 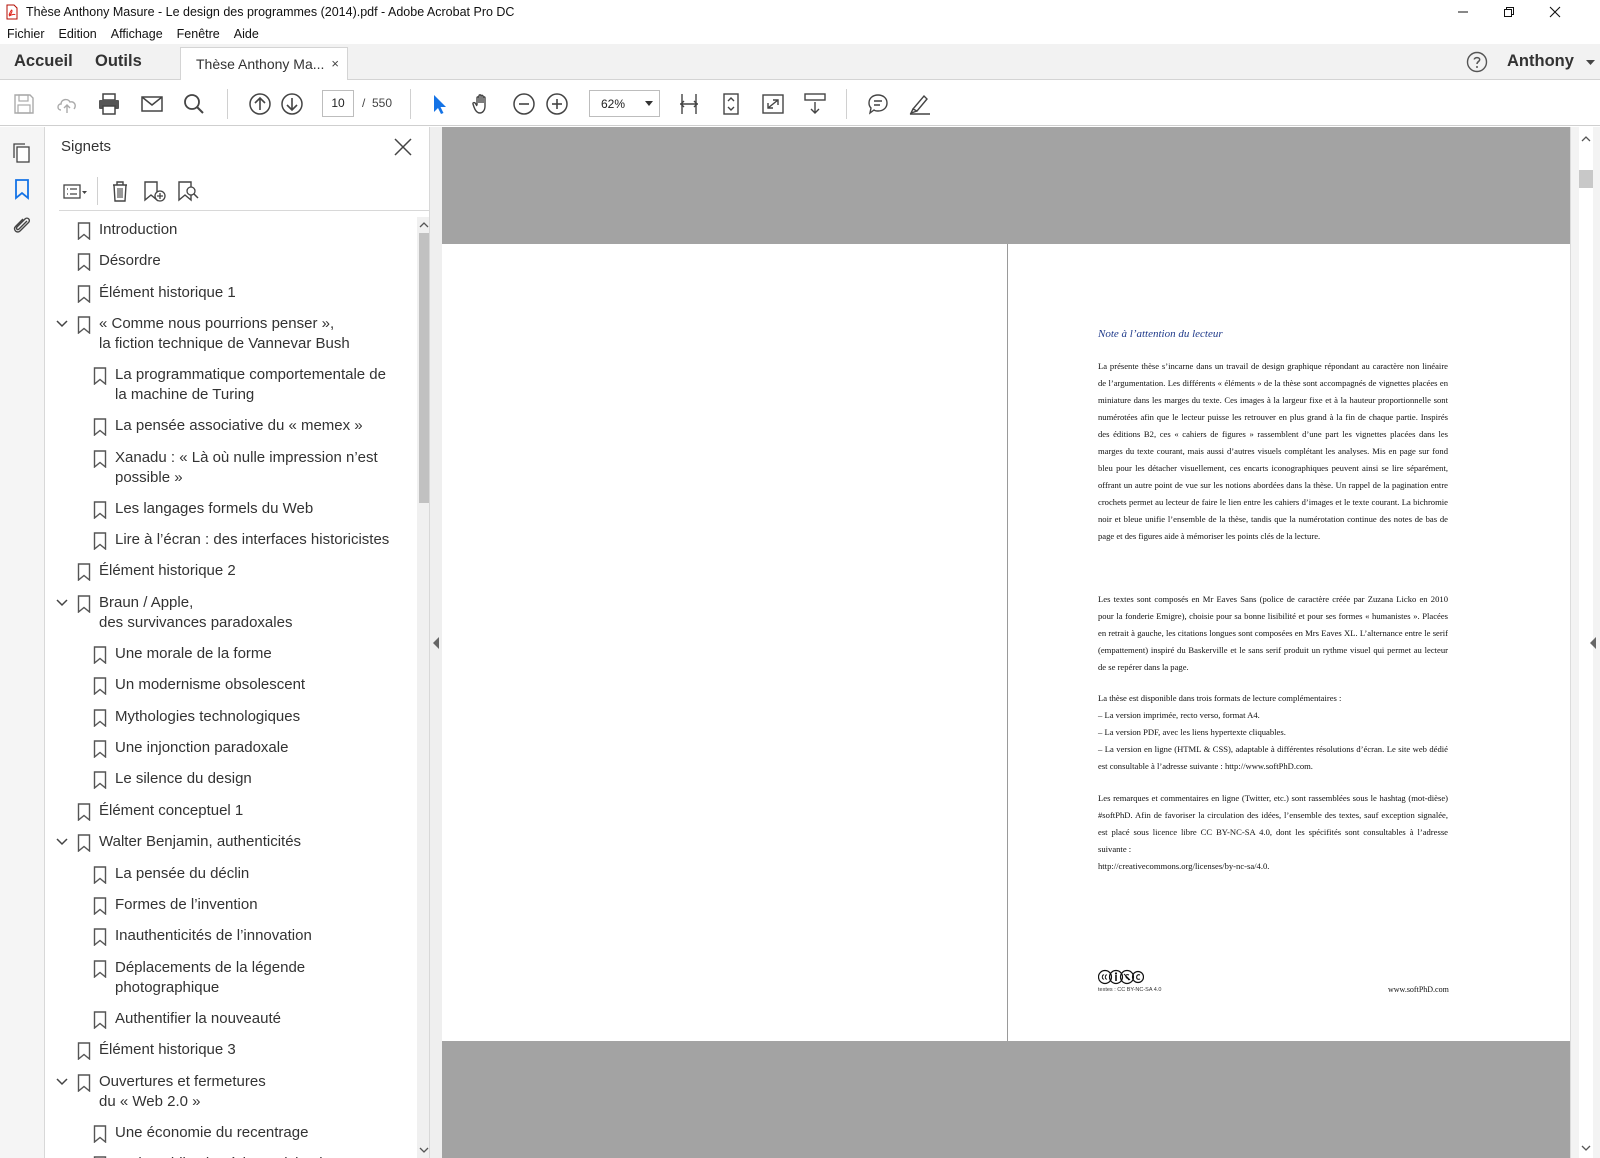 I want to click on bookmark-label: Élément conceptuel 1, so click(x=171, y=810).